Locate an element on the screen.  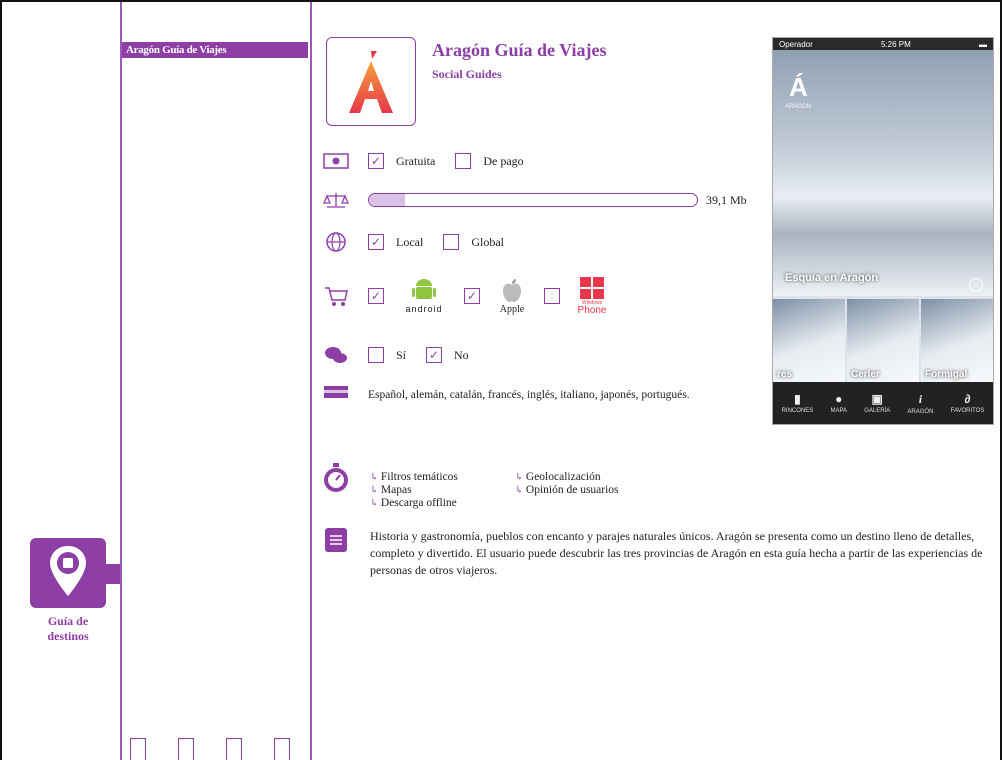
app-logo is located at coordinates (371, 81).